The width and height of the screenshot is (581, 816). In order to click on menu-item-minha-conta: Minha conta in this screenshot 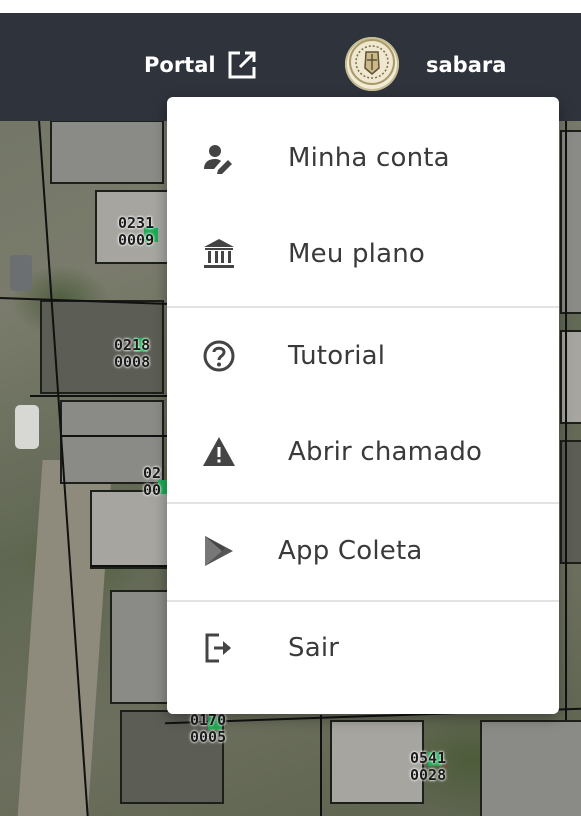, I will do `click(363, 158)`.